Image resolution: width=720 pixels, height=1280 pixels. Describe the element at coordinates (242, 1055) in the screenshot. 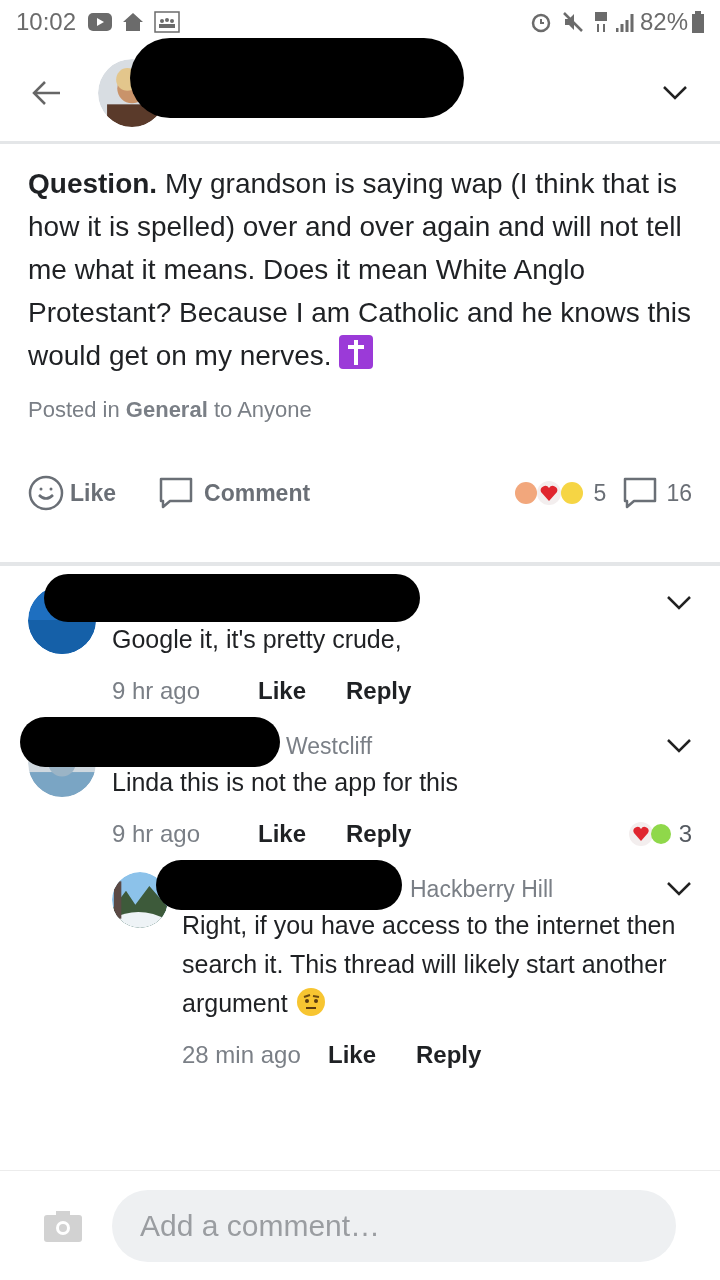

I see `timestamp: 28 min ago` at that location.